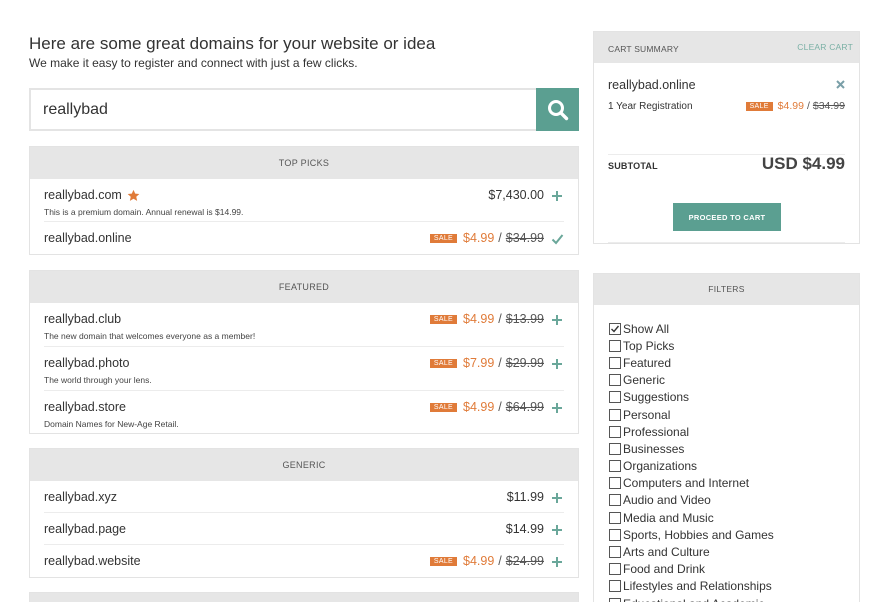 The image size is (880, 602). I want to click on original-price: $34.99, so click(524, 238).